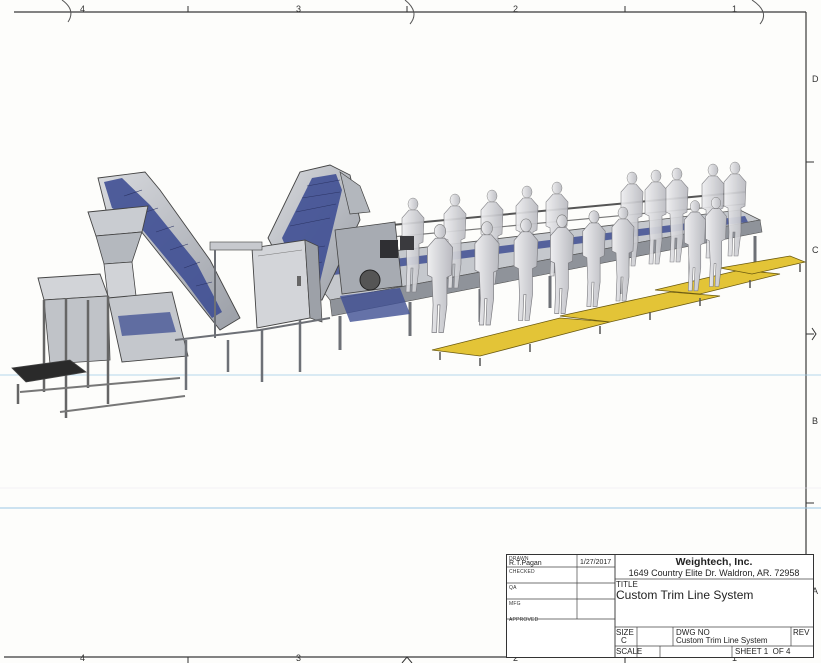 This screenshot has height=663, width=821. What do you see at coordinates (624, 640) in the screenshot?
I see `size-value: C` at bounding box center [624, 640].